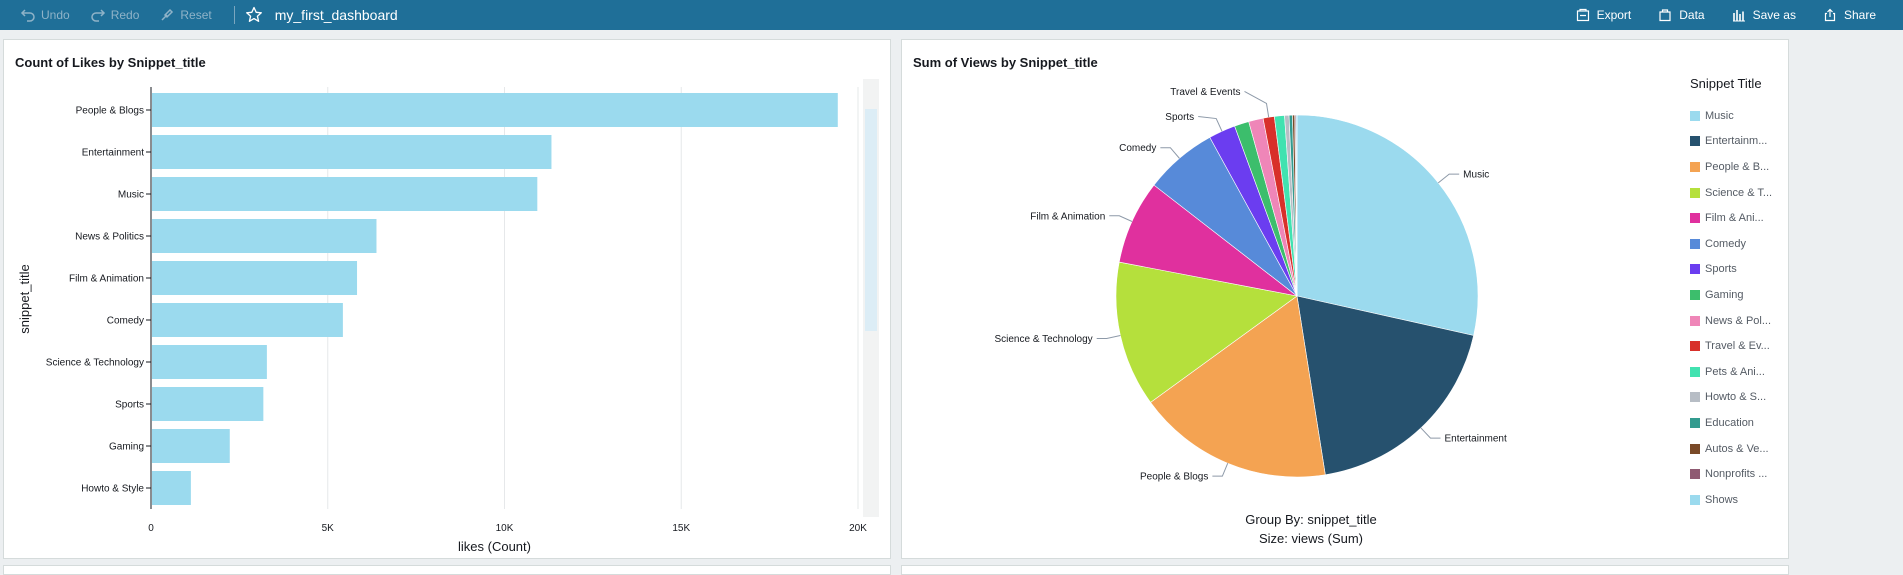 This screenshot has height=575, width=1903. Describe the element at coordinates (1067, 216) in the screenshot. I see `slice-label: Film & Animation` at that location.